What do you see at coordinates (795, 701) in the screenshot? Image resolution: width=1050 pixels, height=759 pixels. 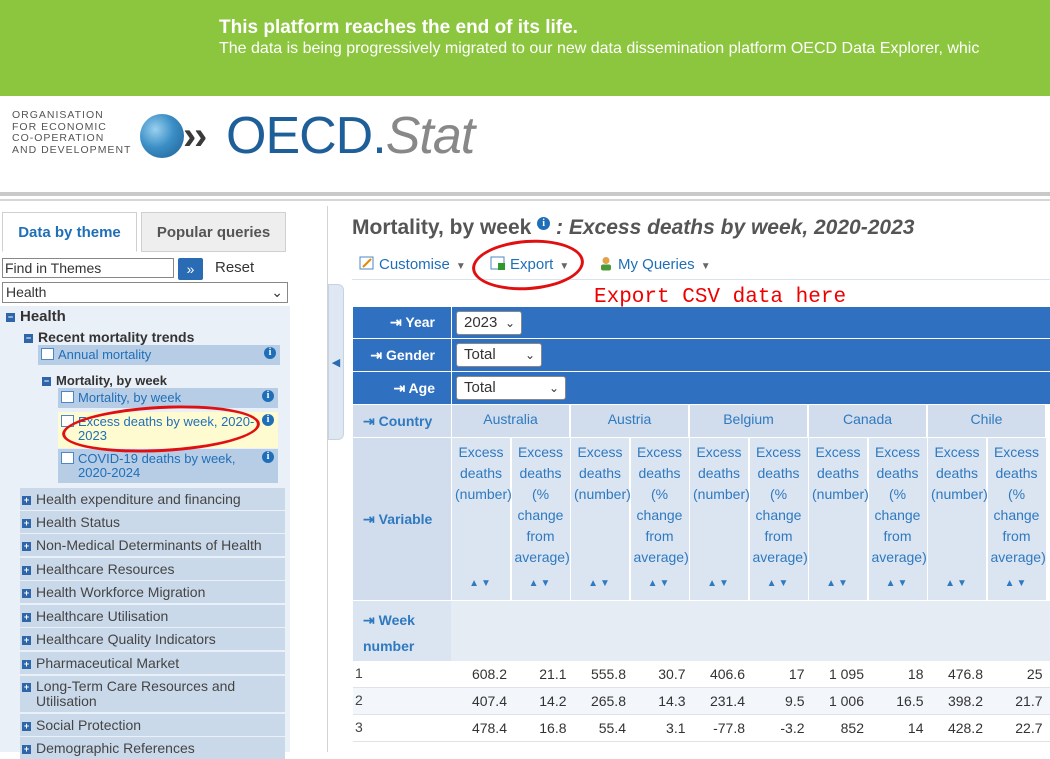 I see `value-cell: 9.5` at bounding box center [795, 701].